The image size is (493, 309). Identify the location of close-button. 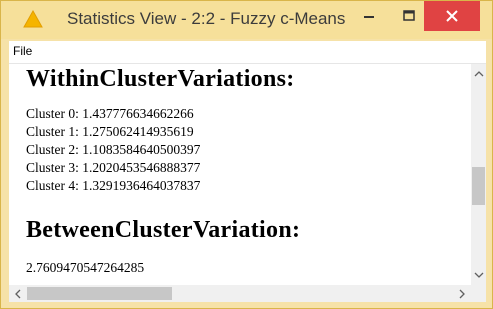
(452, 16).